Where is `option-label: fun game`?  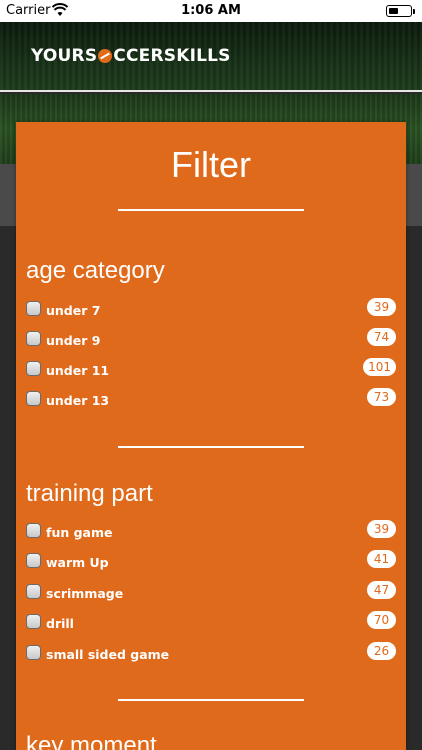
option-label: fun game is located at coordinates (79, 532).